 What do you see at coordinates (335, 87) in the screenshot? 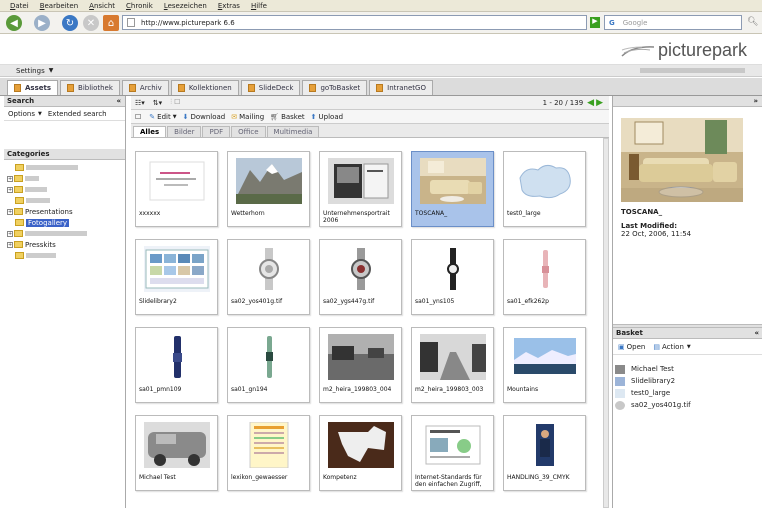
I see `tab-gotobasket: goToBasket` at bounding box center [335, 87].